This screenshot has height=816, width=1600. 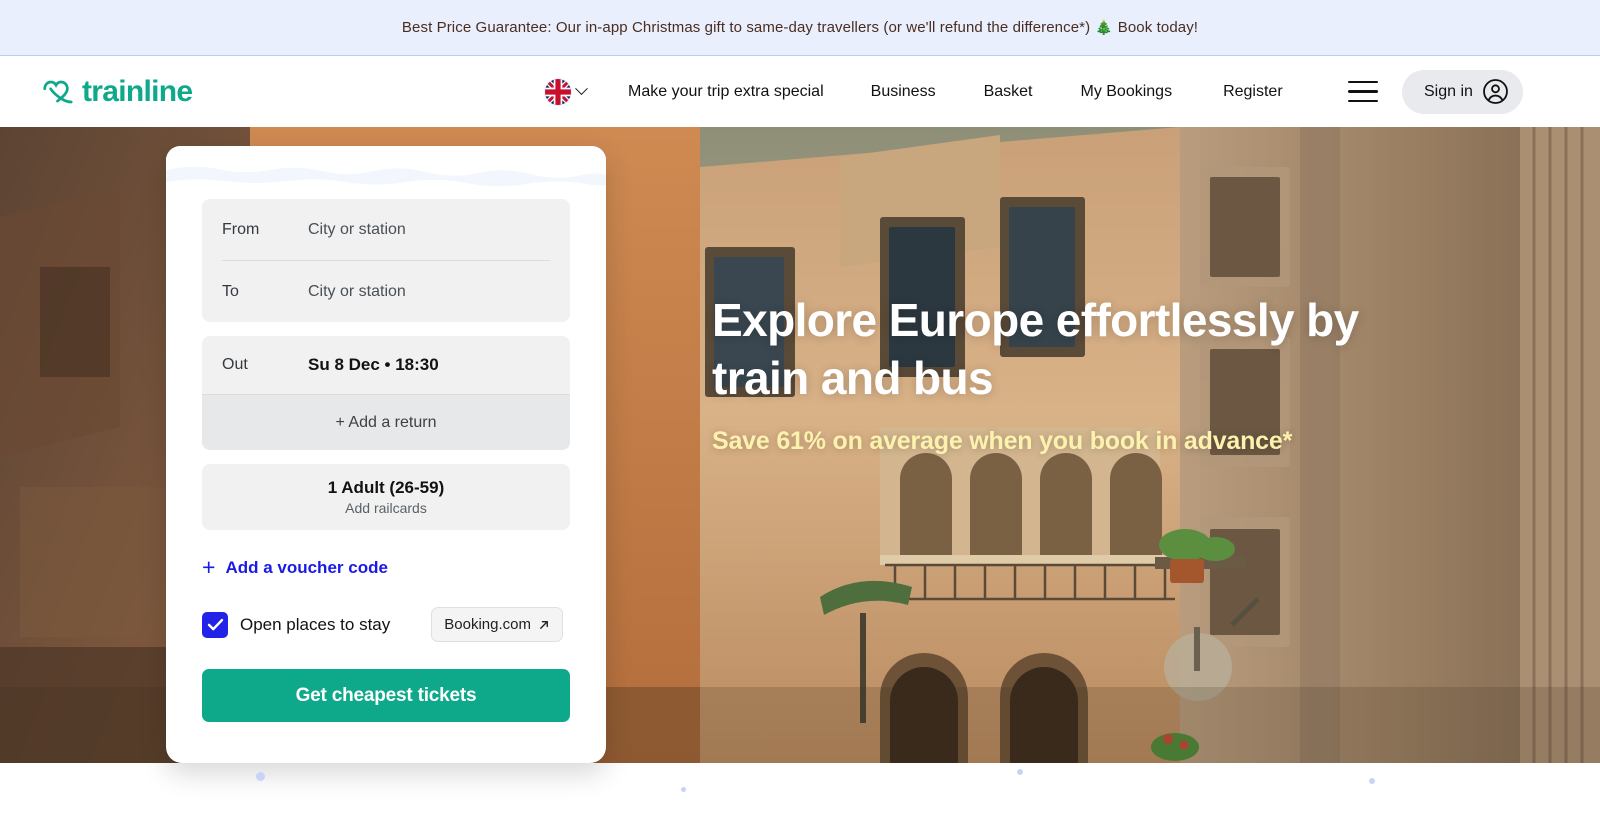 What do you see at coordinates (209, 567) in the screenshot?
I see `plus-icon: +` at bounding box center [209, 567].